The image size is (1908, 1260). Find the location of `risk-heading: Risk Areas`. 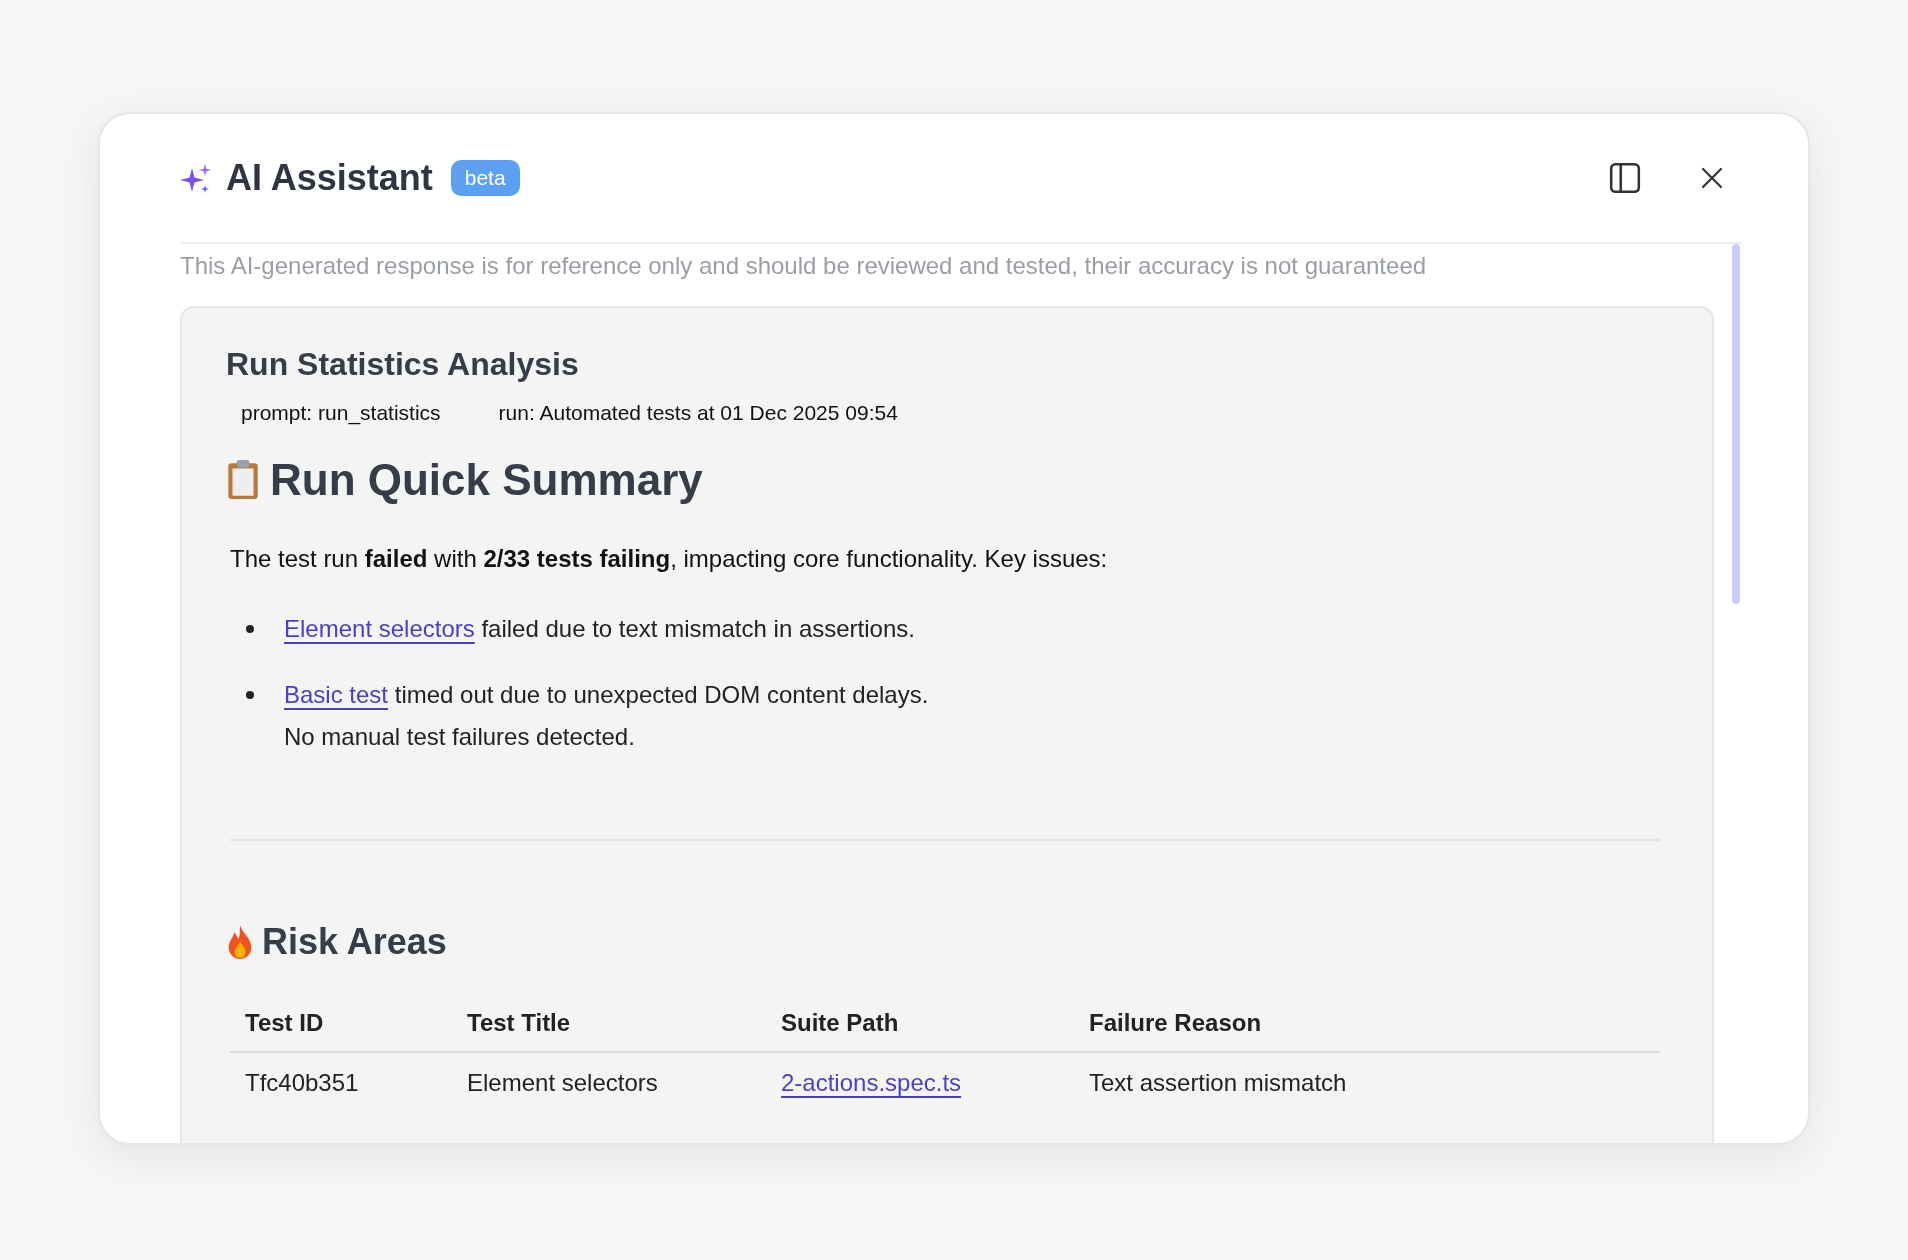

risk-heading: Risk Areas is located at coordinates (354, 942).